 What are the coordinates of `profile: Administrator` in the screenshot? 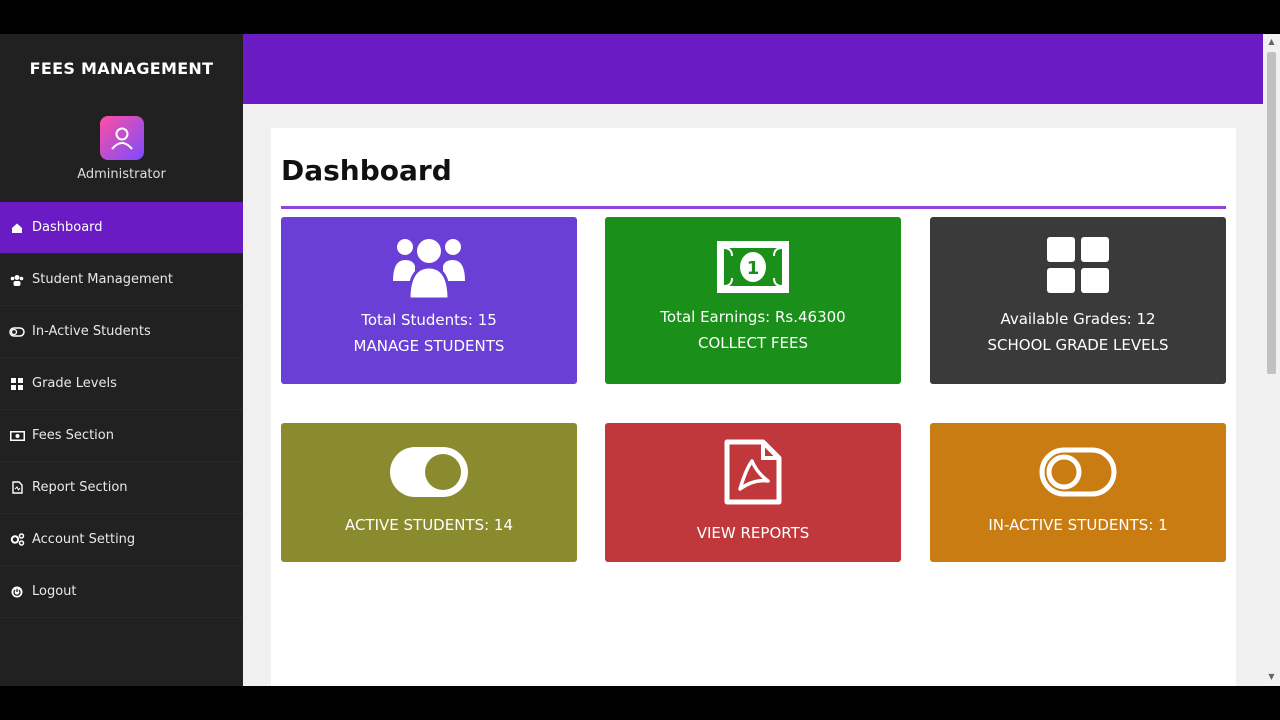 It's located at (121, 152).